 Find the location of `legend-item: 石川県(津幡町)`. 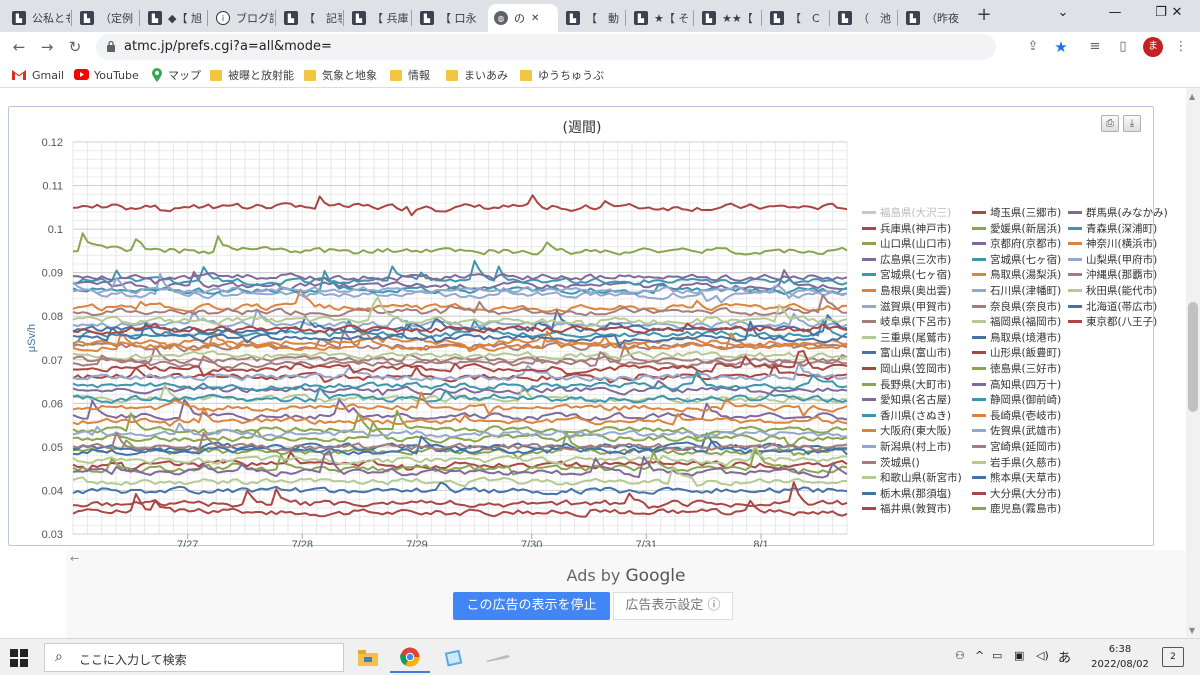

legend-item: 石川県(津幡町) is located at coordinates (1016, 290).